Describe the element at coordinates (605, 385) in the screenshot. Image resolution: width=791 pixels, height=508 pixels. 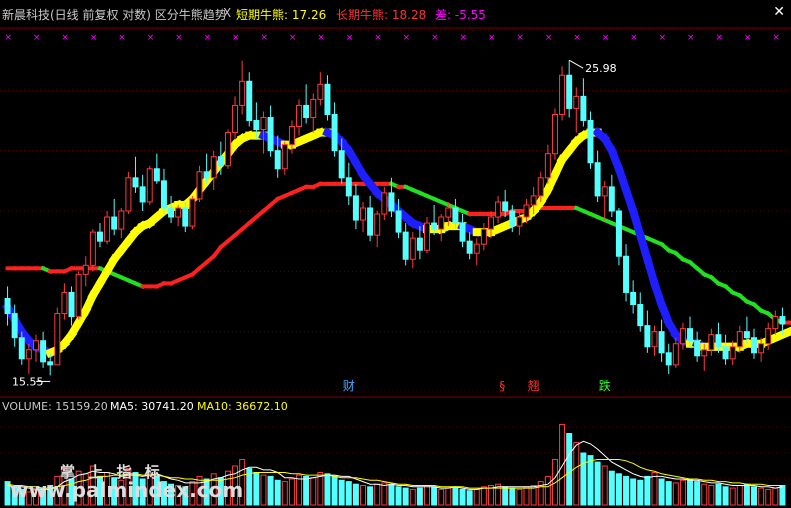
I see `event-marker: 跌` at that location.